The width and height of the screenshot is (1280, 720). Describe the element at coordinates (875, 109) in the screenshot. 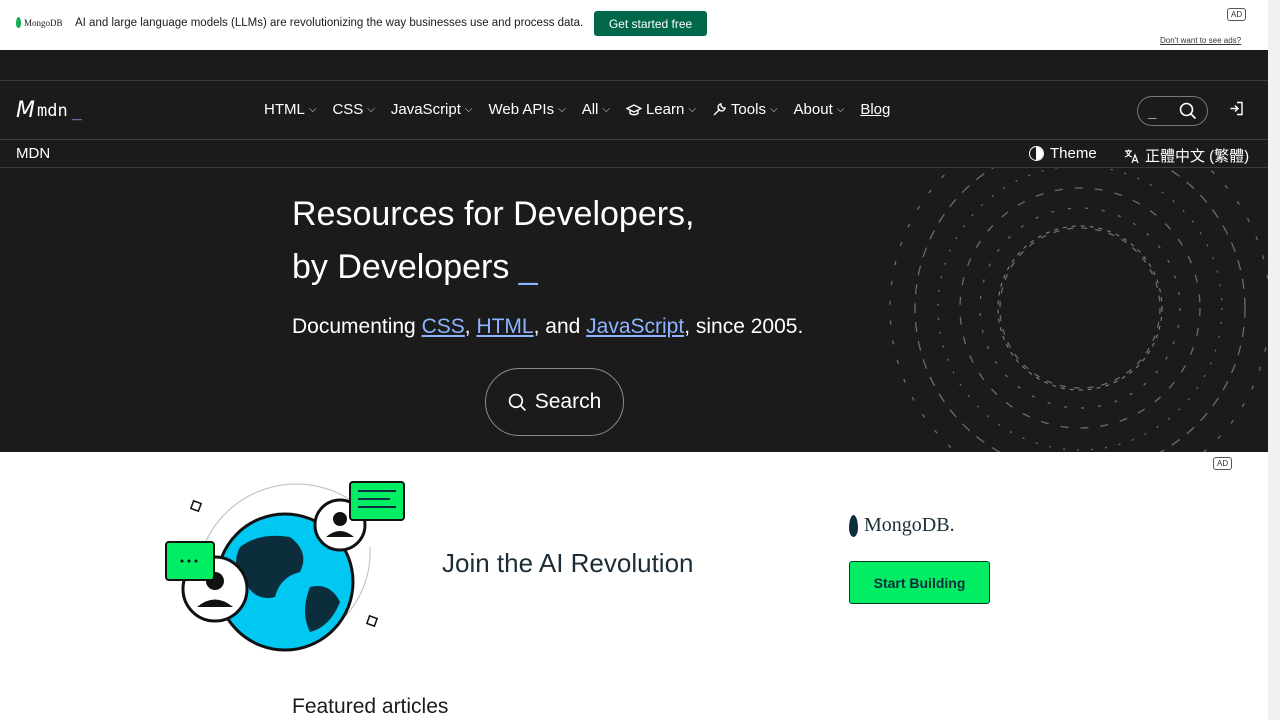

I see `nav-blog: Blog` at that location.